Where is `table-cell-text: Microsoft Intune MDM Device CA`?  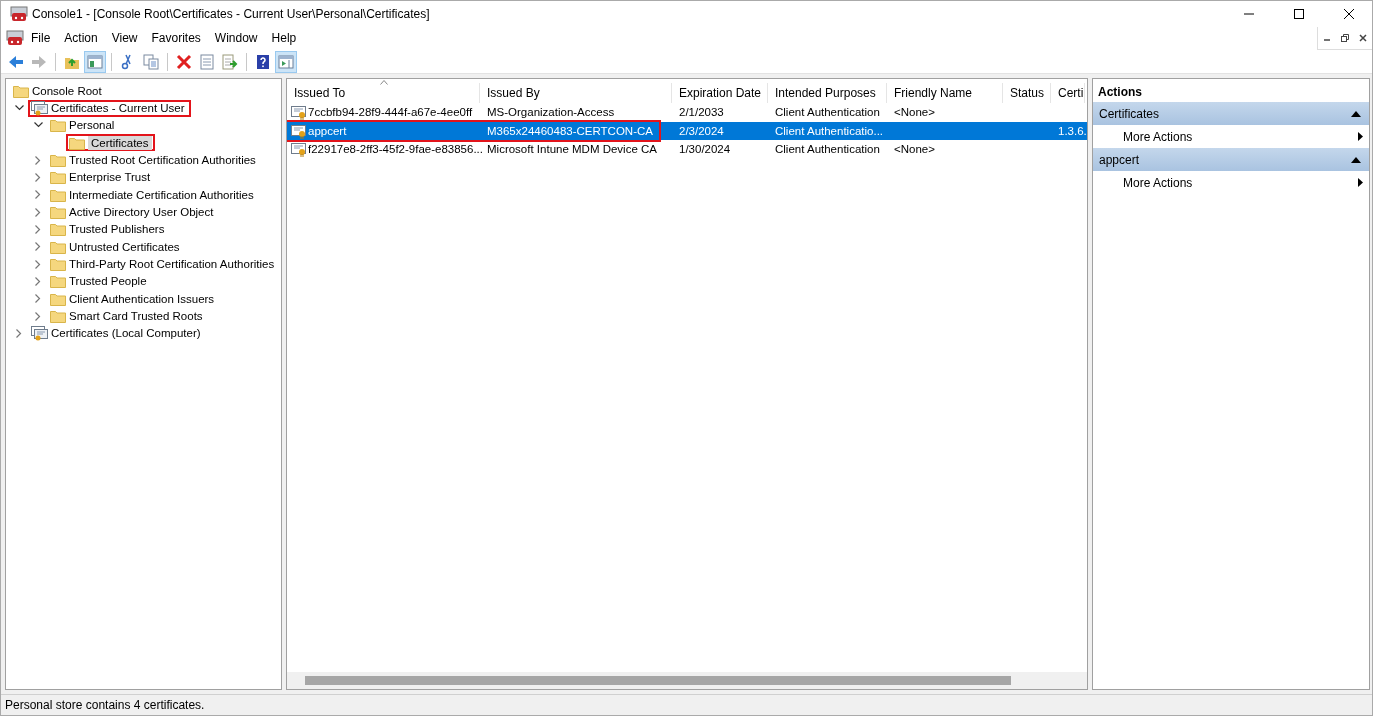
table-cell-text: Microsoft Intune MDM Device CA is located at coordinates (572, 149).